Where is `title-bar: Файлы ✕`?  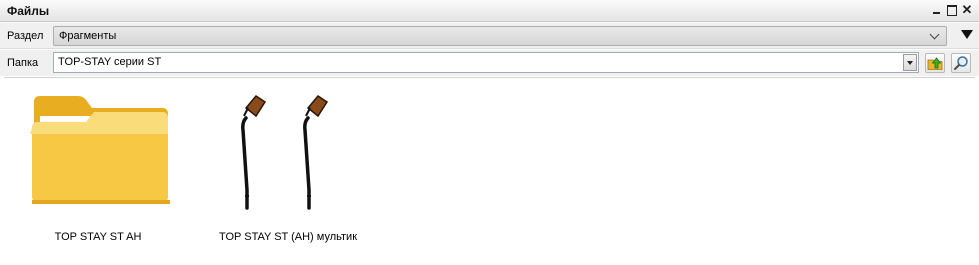
title-bar: Файлы ✕ is located at coordinates (489, 11).